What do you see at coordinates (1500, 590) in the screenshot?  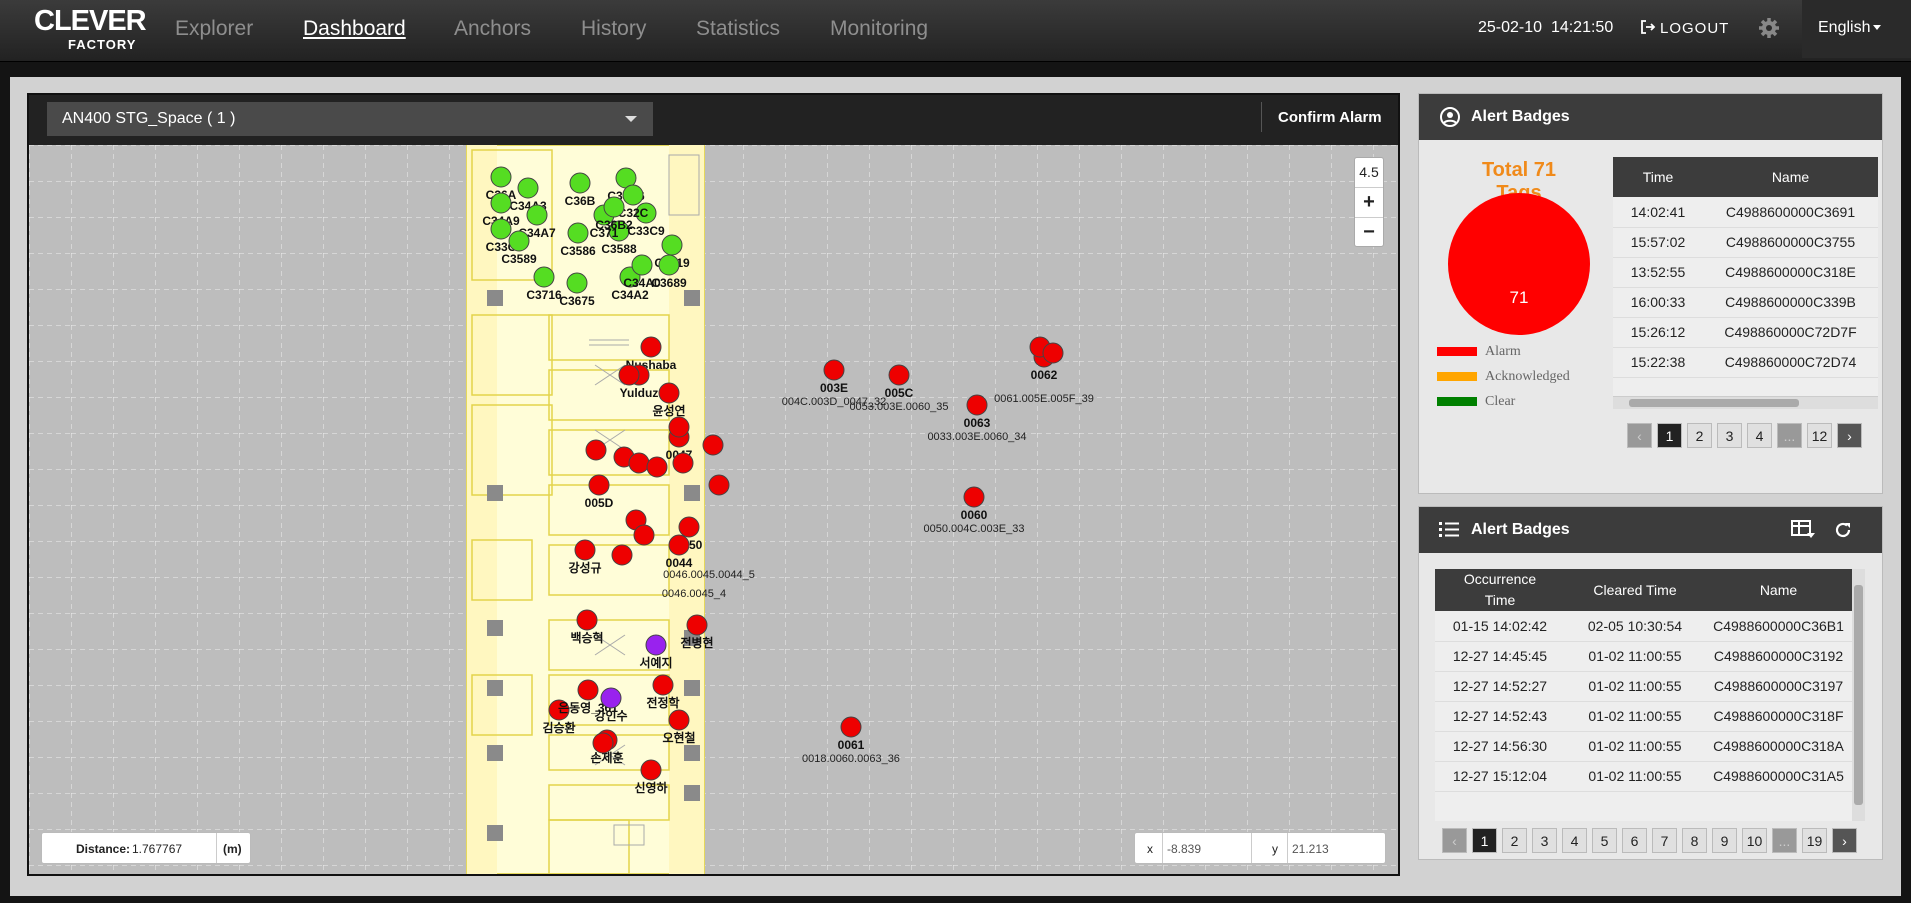 I see `col-occurrence-time: Occurrence Time` at bounding box center [1500, 590].